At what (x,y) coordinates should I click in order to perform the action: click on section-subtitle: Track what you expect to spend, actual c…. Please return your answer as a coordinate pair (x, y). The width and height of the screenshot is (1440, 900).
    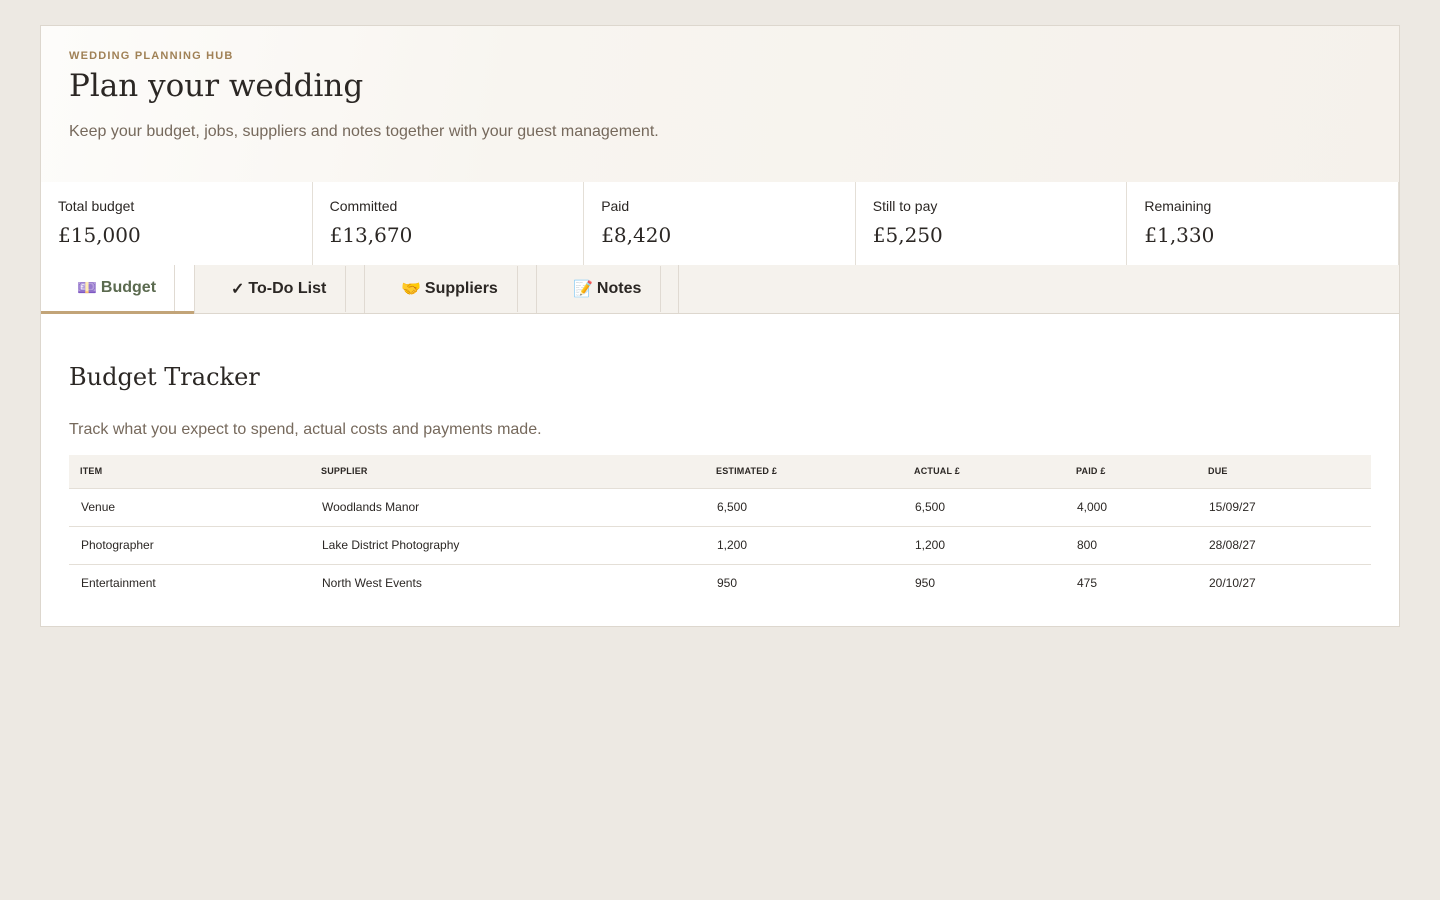
    Looking at the image, I should click on (305, 429).